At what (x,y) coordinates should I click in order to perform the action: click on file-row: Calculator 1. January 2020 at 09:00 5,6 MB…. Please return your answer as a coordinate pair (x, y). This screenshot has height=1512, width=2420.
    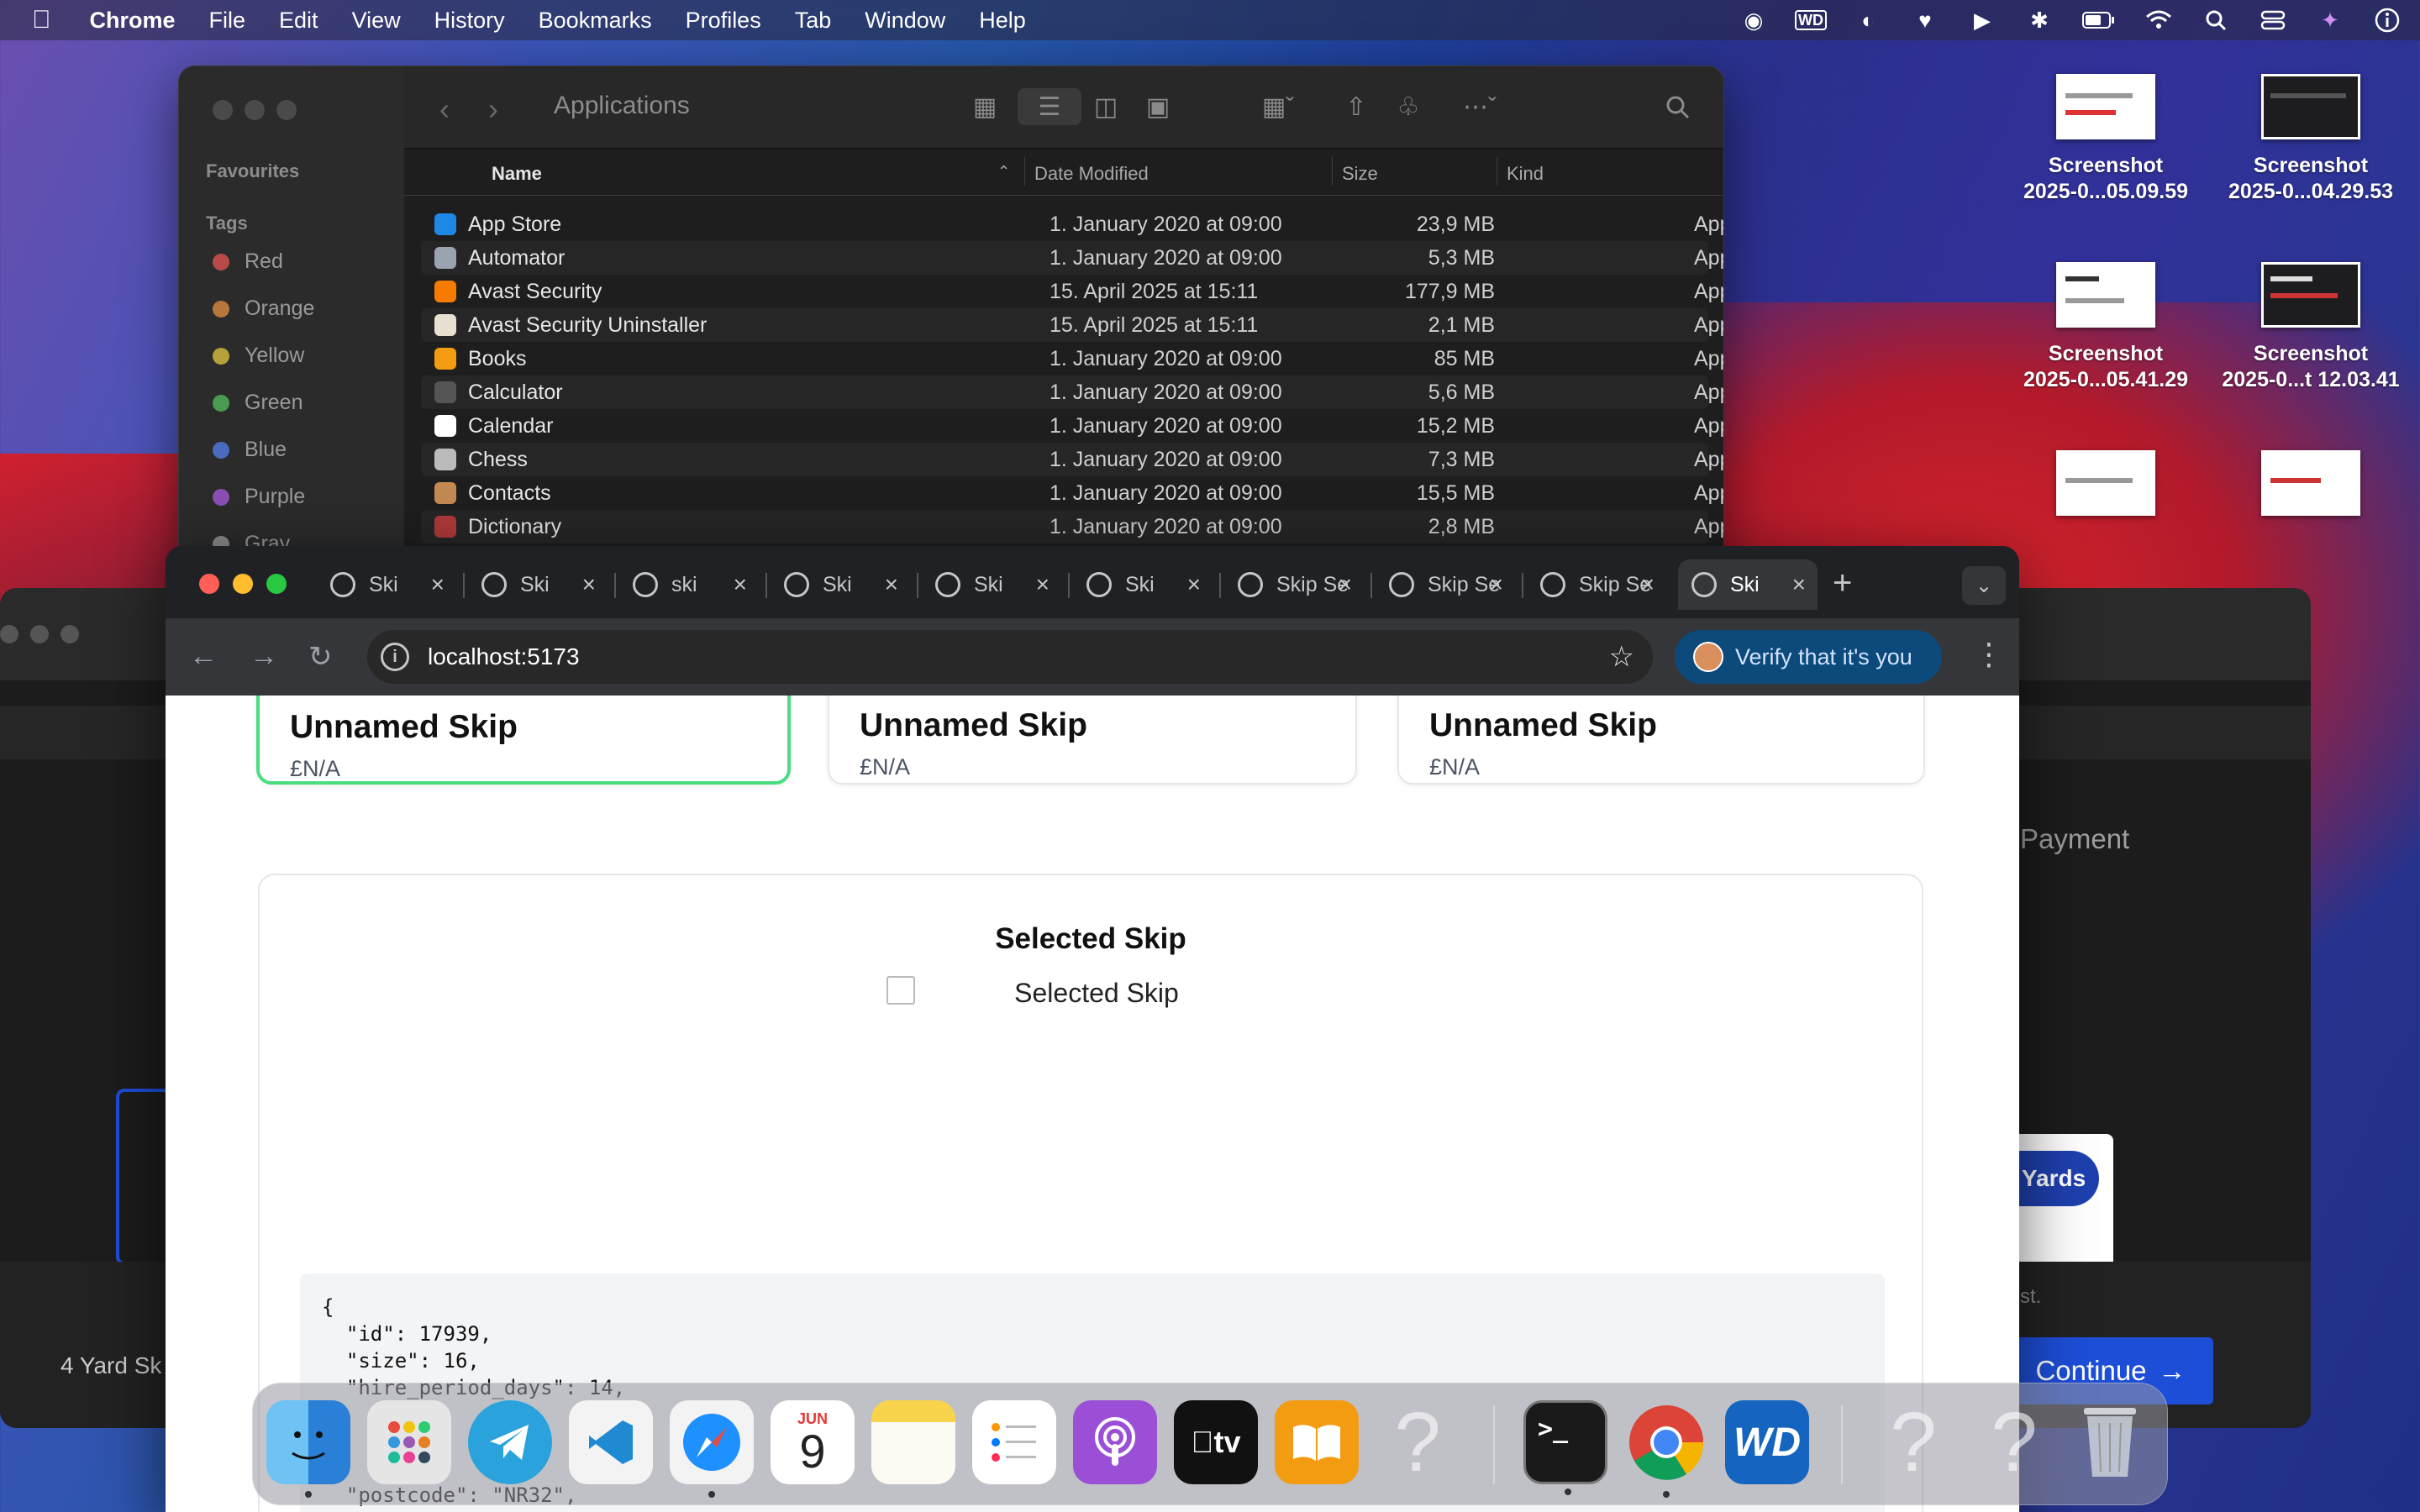
    Looking at the image, I should click on (1072, 392).